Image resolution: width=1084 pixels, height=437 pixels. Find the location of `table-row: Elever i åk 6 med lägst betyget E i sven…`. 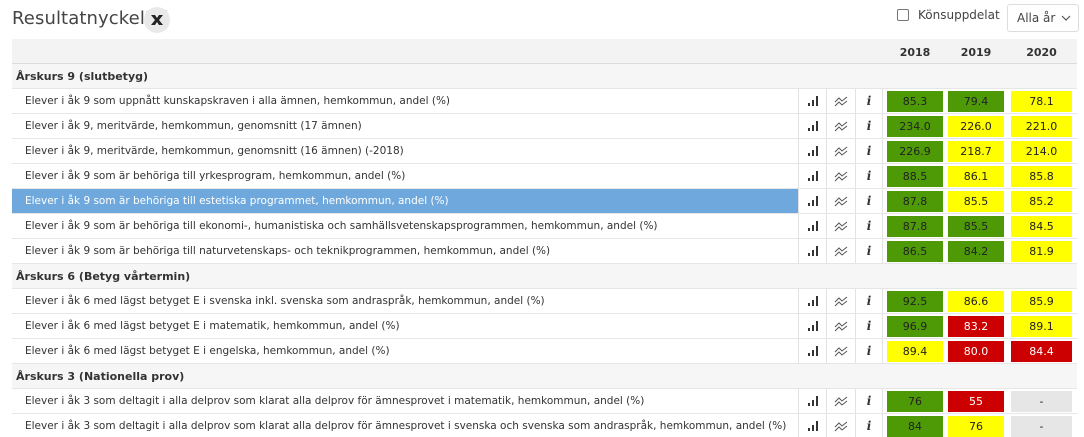

table-row: Elever i åk 6 med lägst betyget E i sven… is located at coordinates (544, 301).